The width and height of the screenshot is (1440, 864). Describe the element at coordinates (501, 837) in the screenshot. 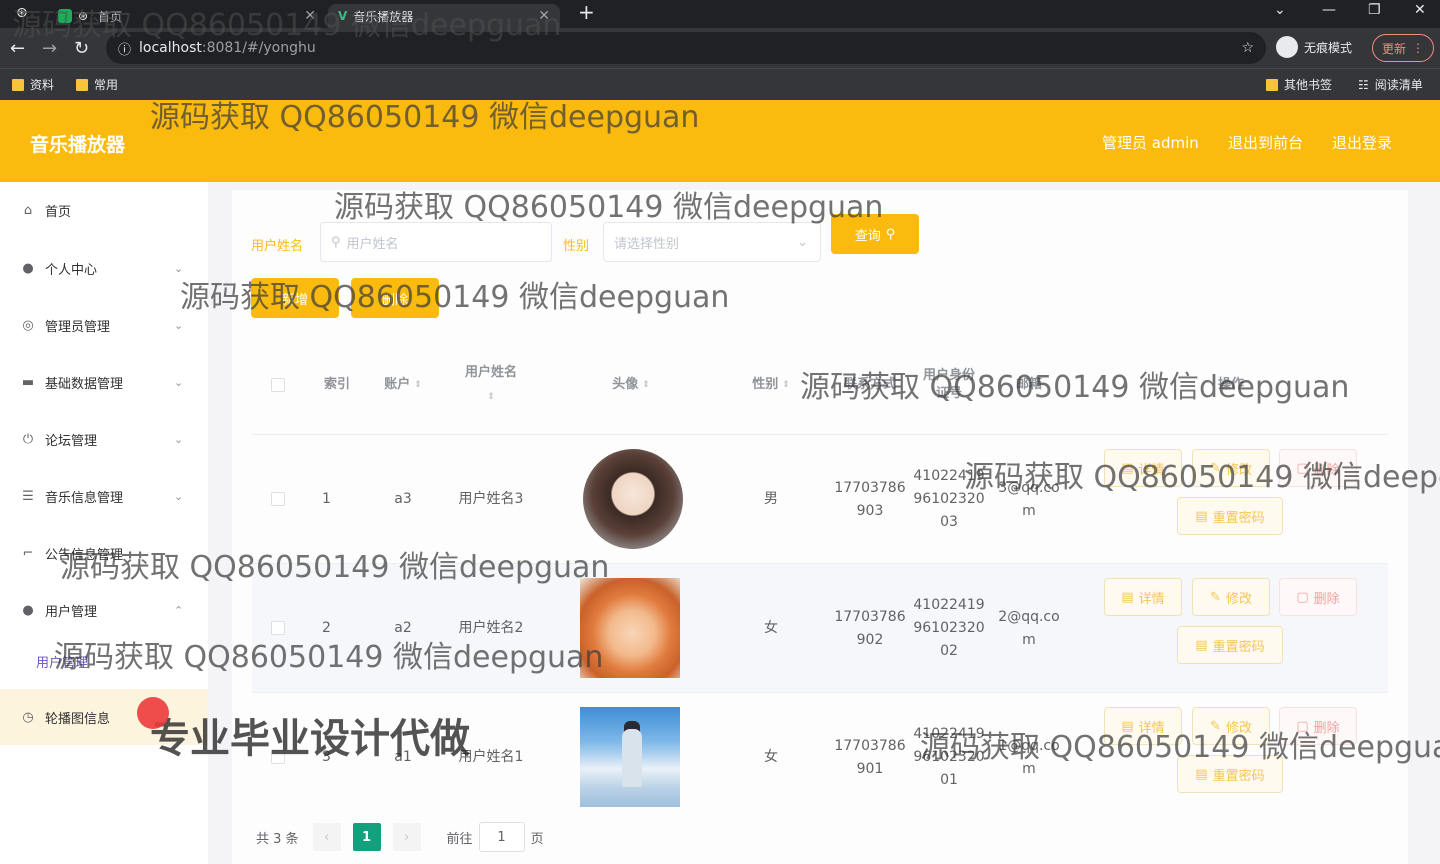

I see `goto-page-input: 1` at that location.